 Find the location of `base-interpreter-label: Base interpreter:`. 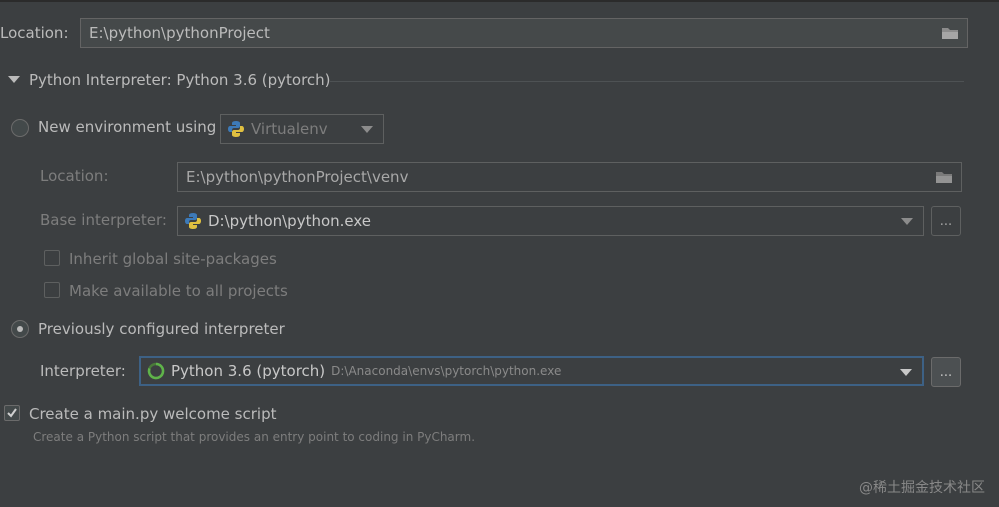

base-interpreter-label: Base interpreter: is located at coordinates (103, 220).